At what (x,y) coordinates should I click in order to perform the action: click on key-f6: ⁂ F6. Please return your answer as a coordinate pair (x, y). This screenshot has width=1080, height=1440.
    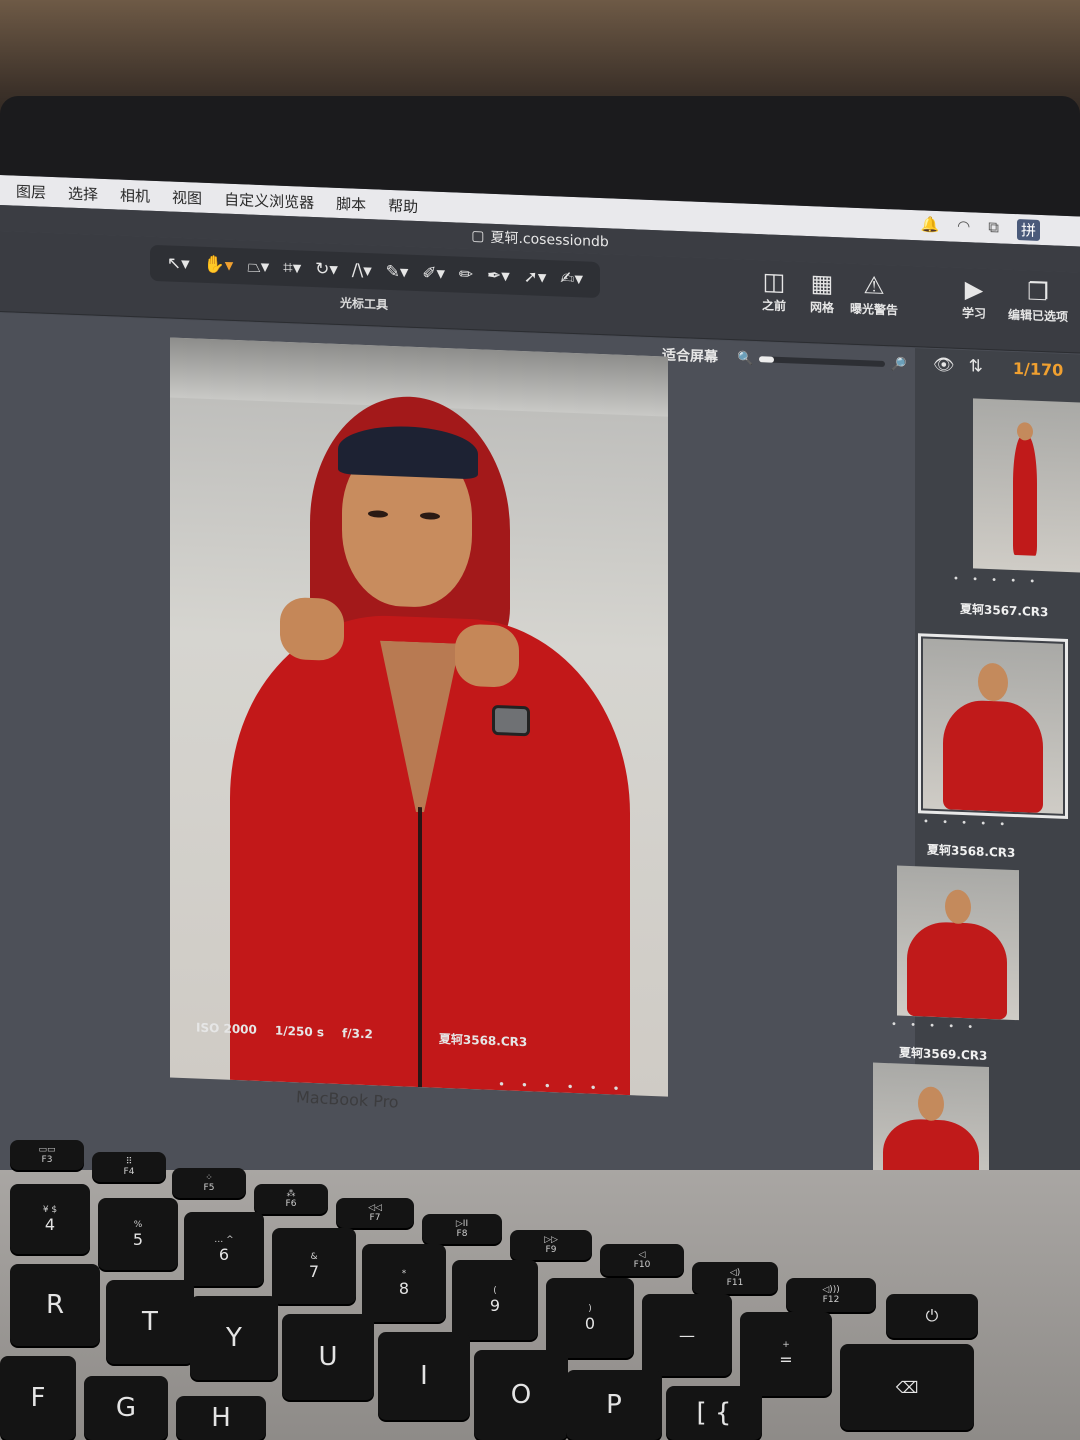
    Looking at the image, I should click on (291, 1199).